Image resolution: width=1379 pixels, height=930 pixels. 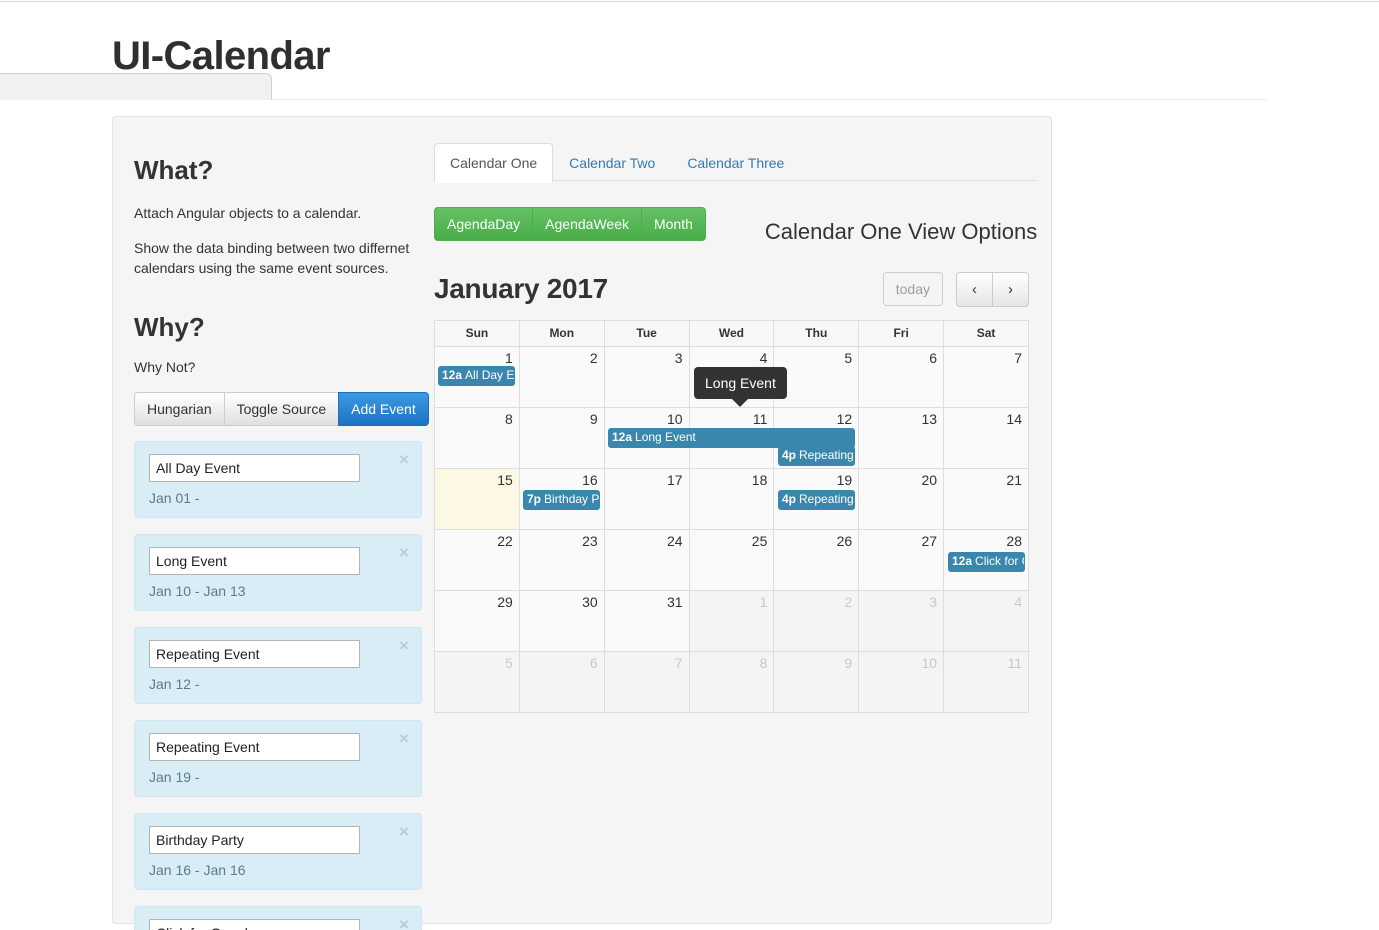 What do you see at coordinates (678, 663) in the screenshot?
I see `day-number: 7` at bounding box center [678, 663].